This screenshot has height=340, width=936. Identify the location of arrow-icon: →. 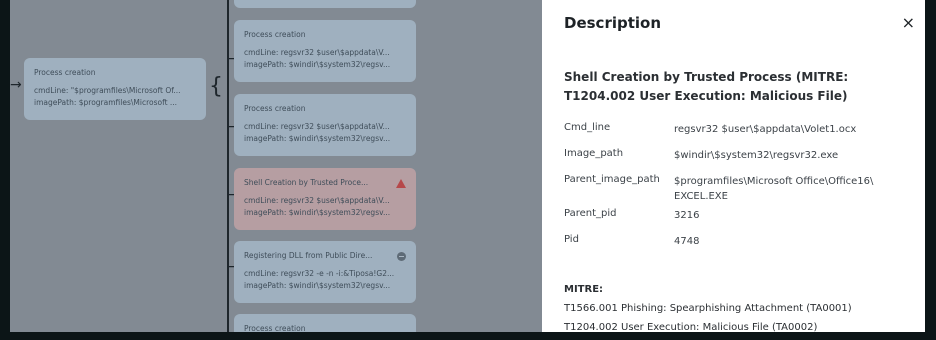
(16, 85).